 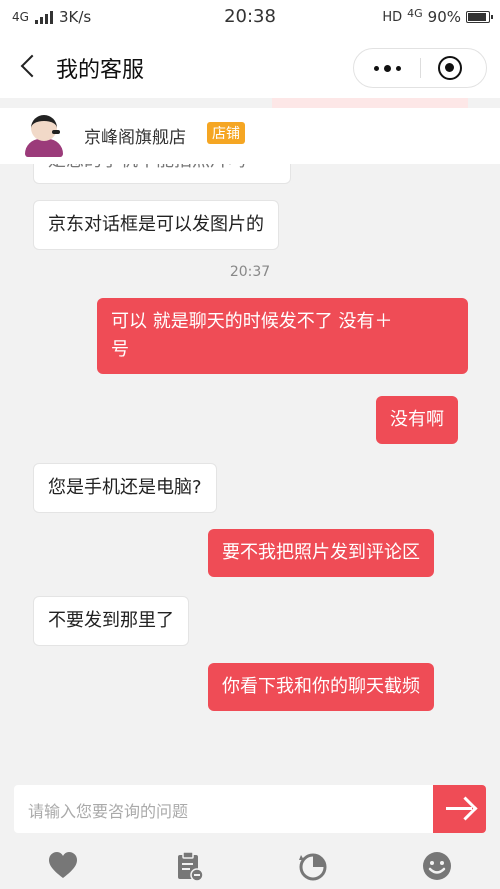 What do you see at coordinates (392, 17) in the screenshot?
I see `hd-indicator: HD` at bounding box center [392, 17].